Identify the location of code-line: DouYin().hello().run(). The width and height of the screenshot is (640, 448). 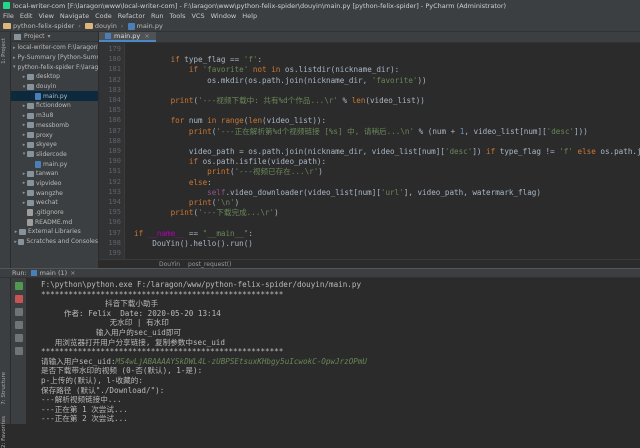
(193, 243).